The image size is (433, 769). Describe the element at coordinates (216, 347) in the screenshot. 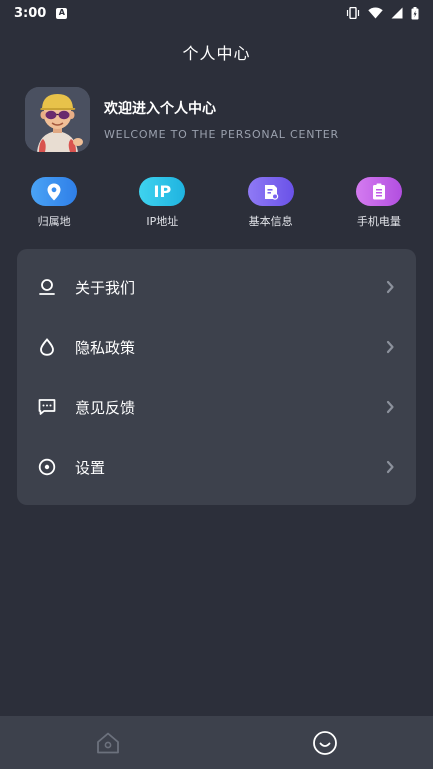

I see `menu-item-privacy-policy: 隐私政策` at that location.